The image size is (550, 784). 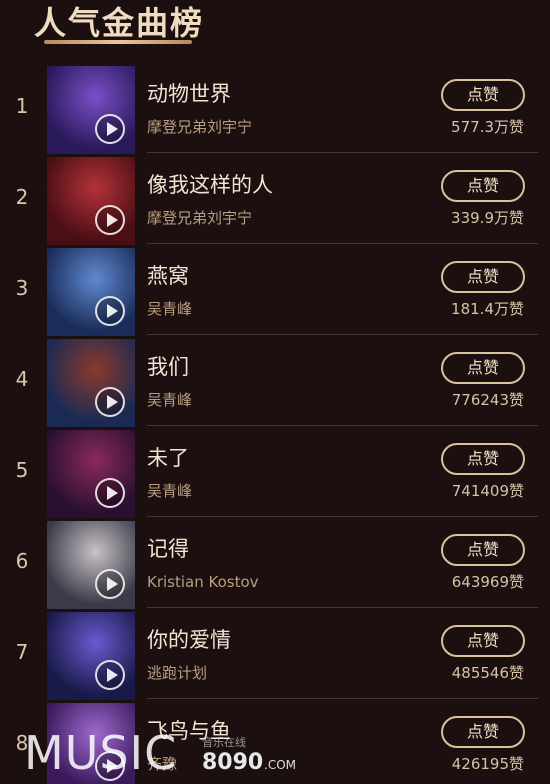 What do you see at coordinates (118, 42) in the screenshot?
I see `title-underline` at bounding box center [118, 42].